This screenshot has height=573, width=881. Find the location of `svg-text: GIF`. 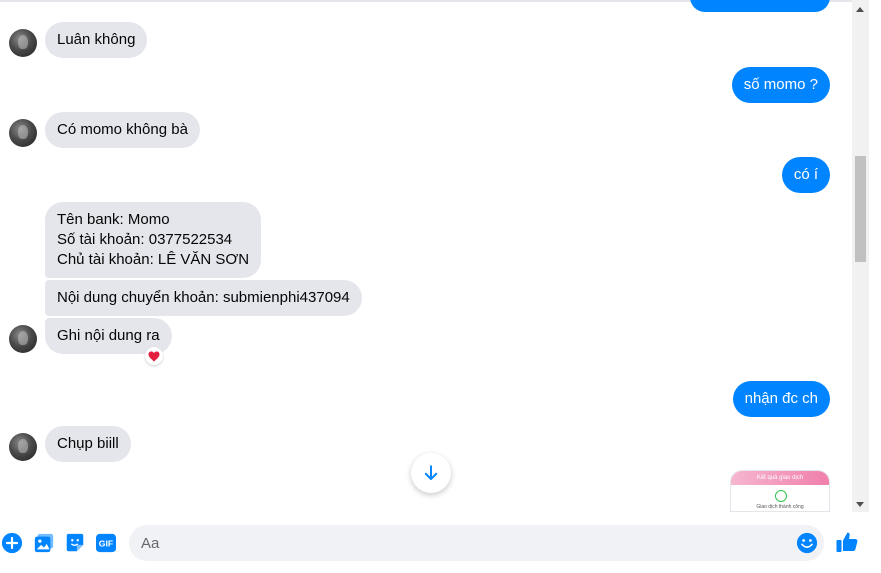

svg-text: GIF is located at coordinates (106, 544).